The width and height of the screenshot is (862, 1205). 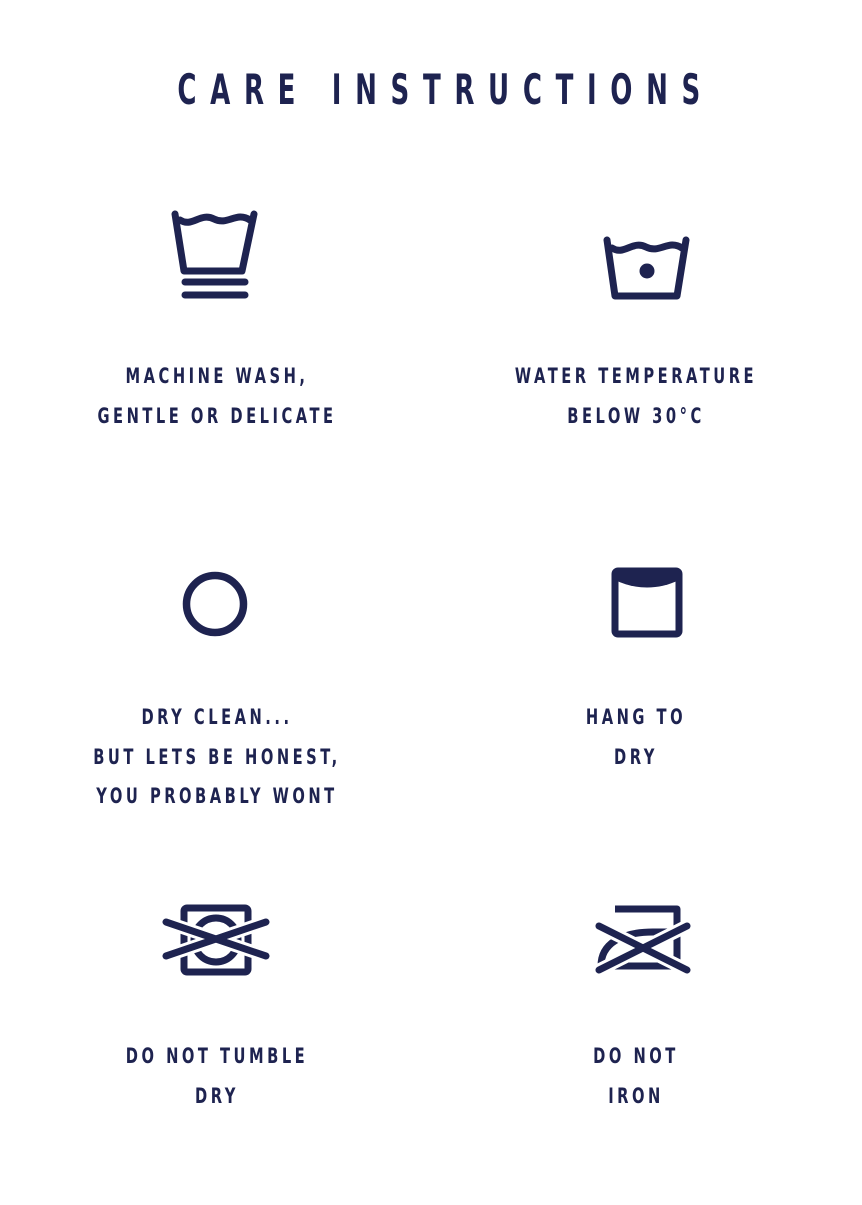 What do you see at coordinates (217, 1056) in the screenshot?
I see `caption-line: DO NOT TUMBLE` at bounding box center [217, 1056].